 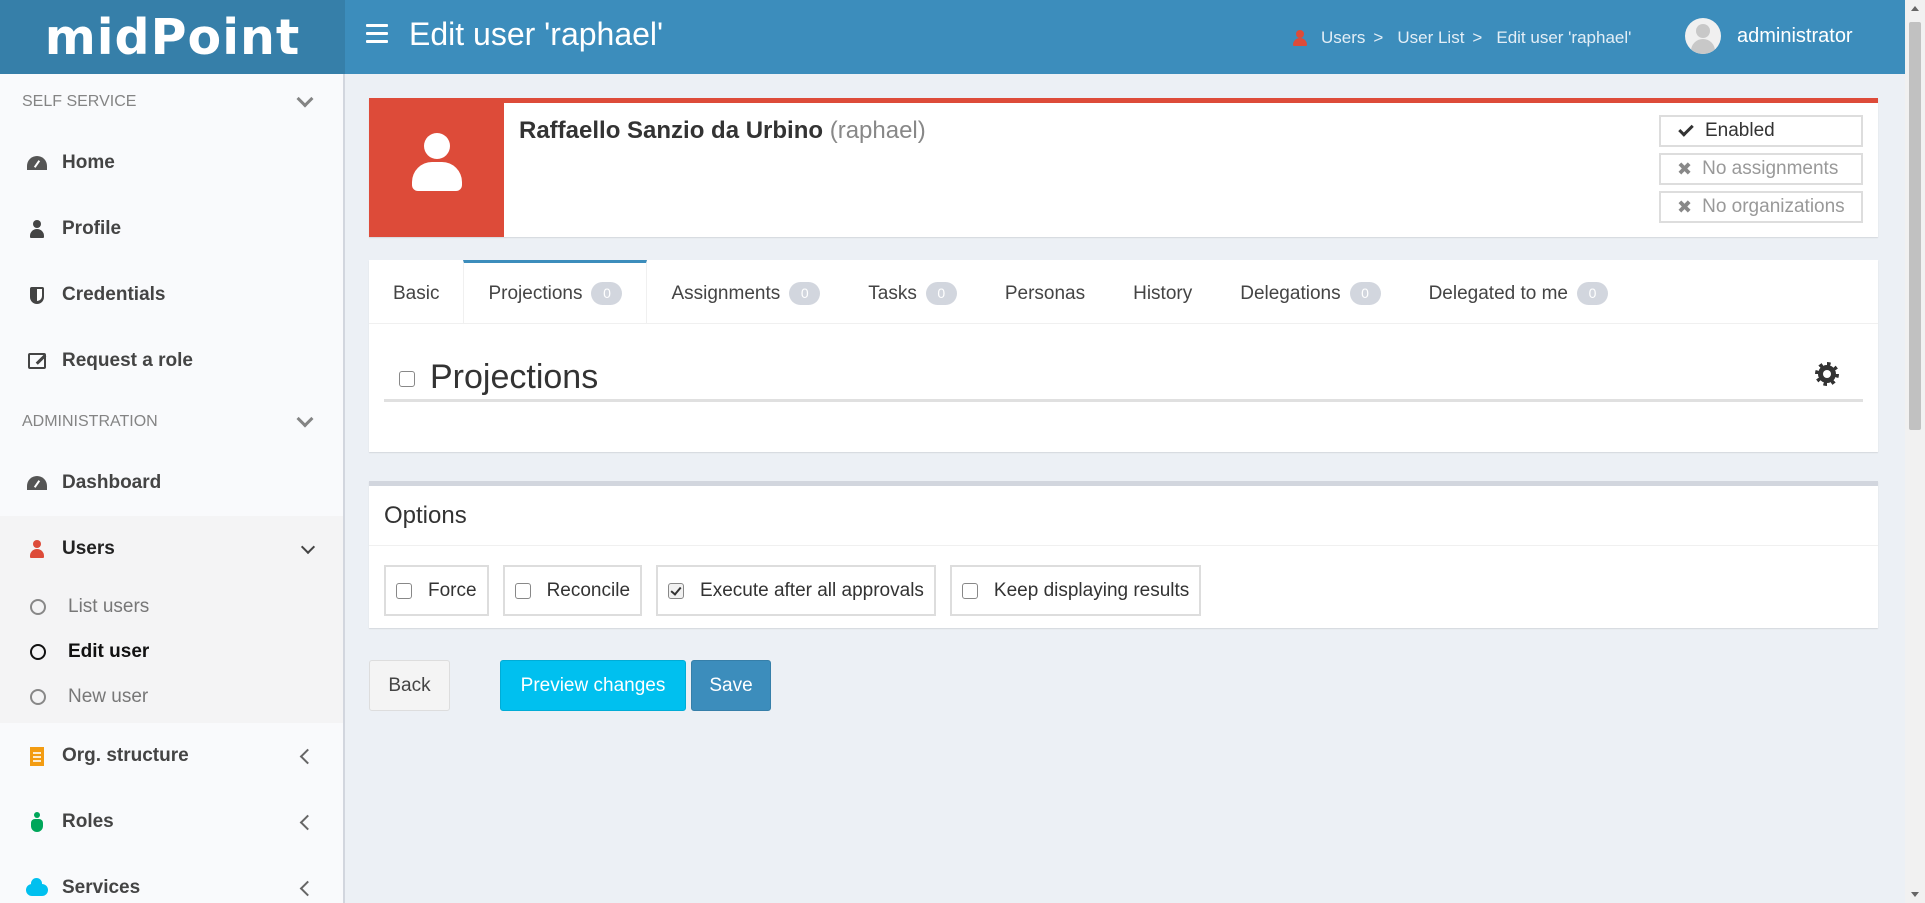 I want to click on tab-label: Delegated to me, so click(x=1498, y=293).